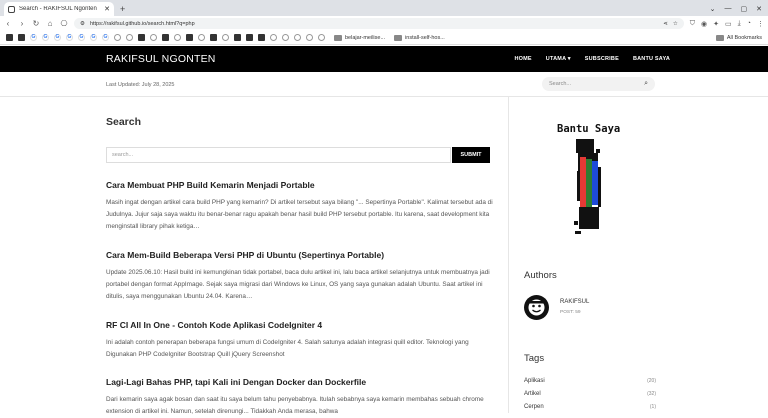 This screenshot has height=418, width=768. I want to click on home-icon: ⌂, so click(50, 23).